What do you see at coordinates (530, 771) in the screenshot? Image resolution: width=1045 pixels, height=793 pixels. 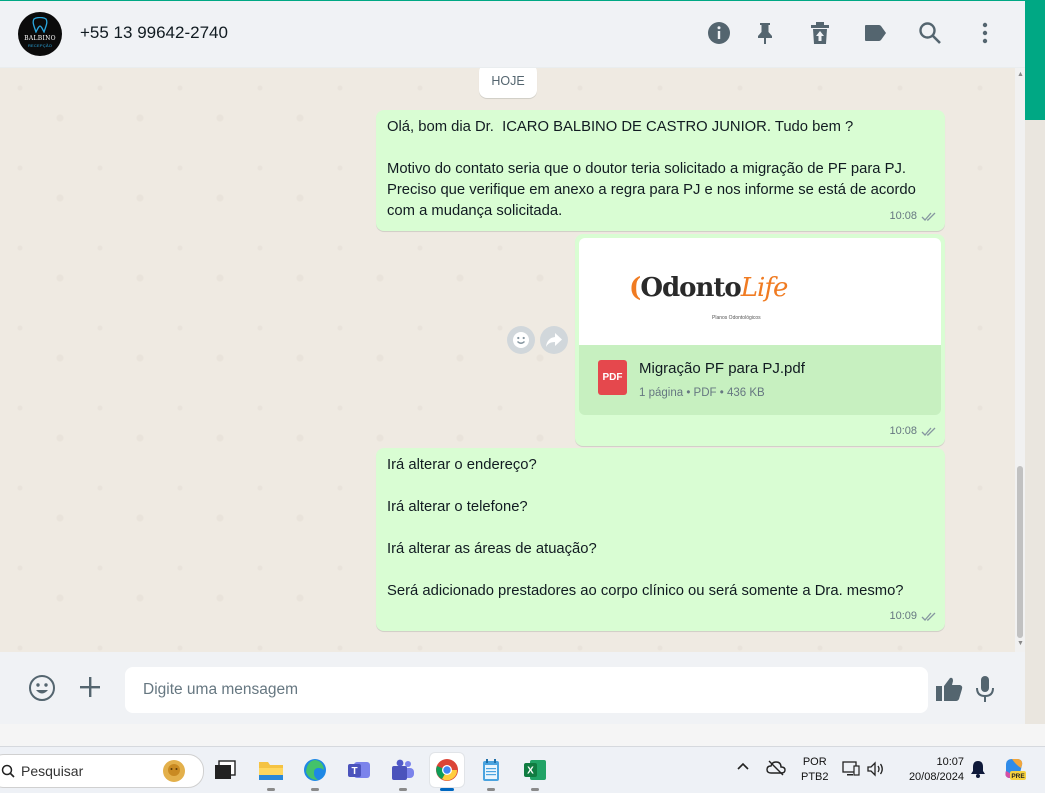 I see `svg-text: X` at bounding box center [530, 771].